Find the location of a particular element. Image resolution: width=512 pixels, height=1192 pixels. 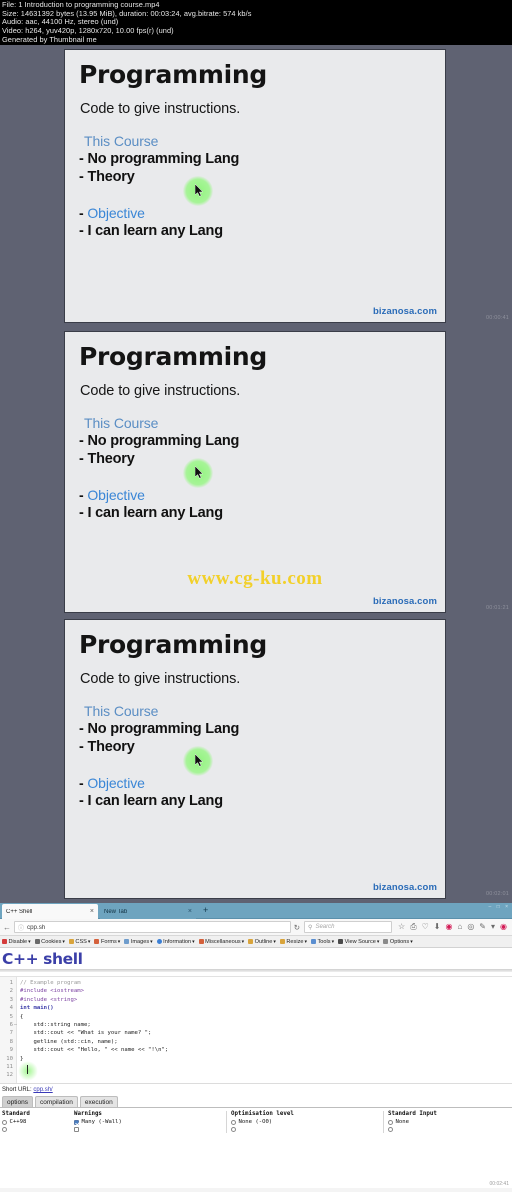

extension-icon: ◉ is located at coordinates (503, 927).